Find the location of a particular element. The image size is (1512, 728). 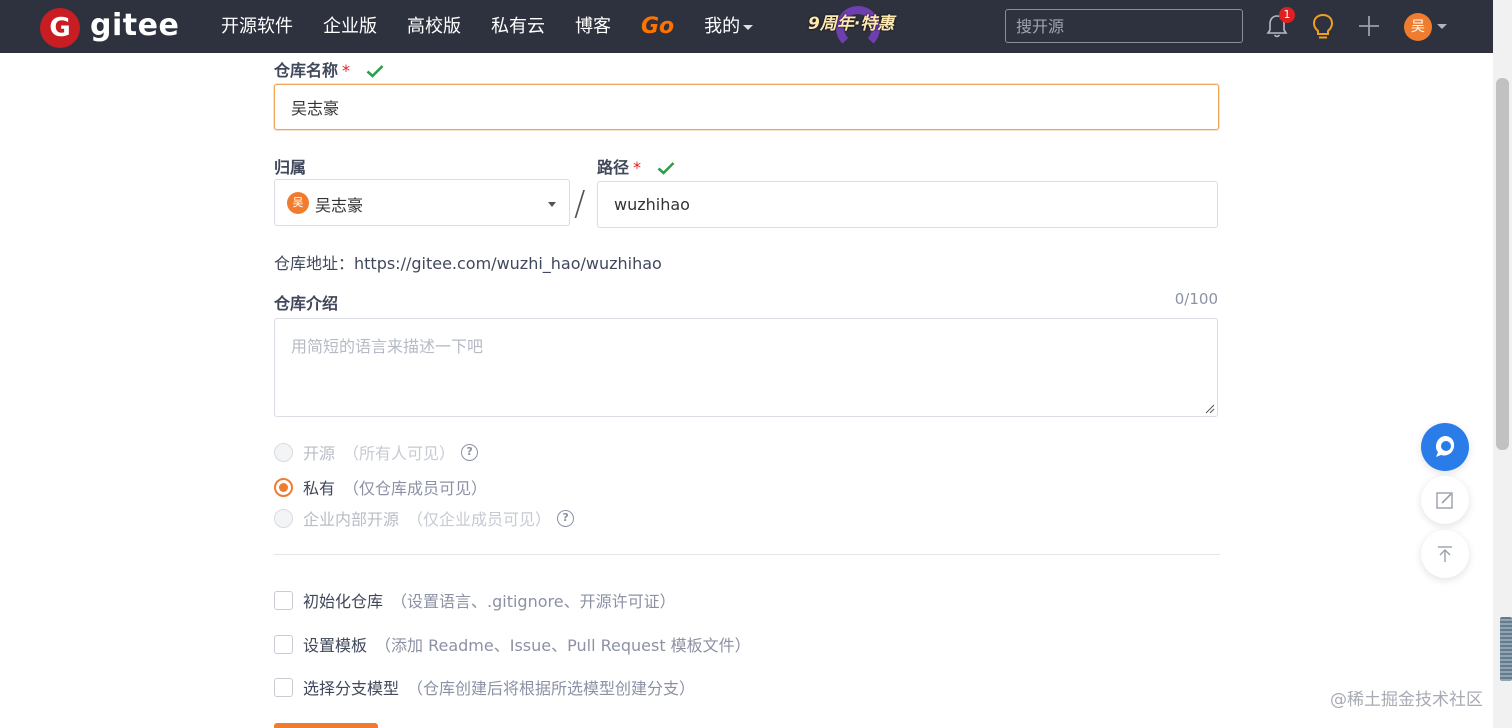

chevron-down-icon is located at coordinates (748, 27).